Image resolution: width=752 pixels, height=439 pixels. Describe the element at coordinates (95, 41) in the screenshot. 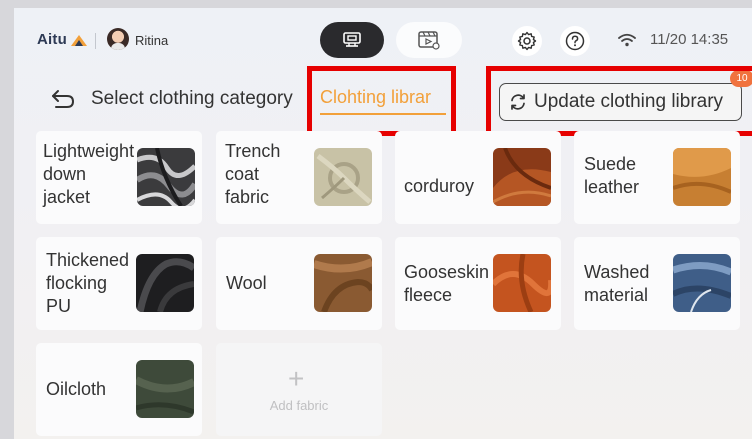

I see `header-divider` at that location.